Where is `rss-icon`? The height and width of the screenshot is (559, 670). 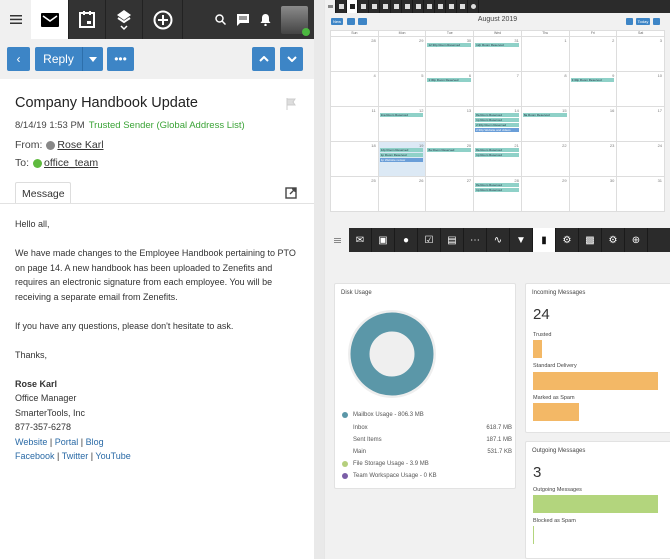
rss-icon is located at coordinates (407, 6).